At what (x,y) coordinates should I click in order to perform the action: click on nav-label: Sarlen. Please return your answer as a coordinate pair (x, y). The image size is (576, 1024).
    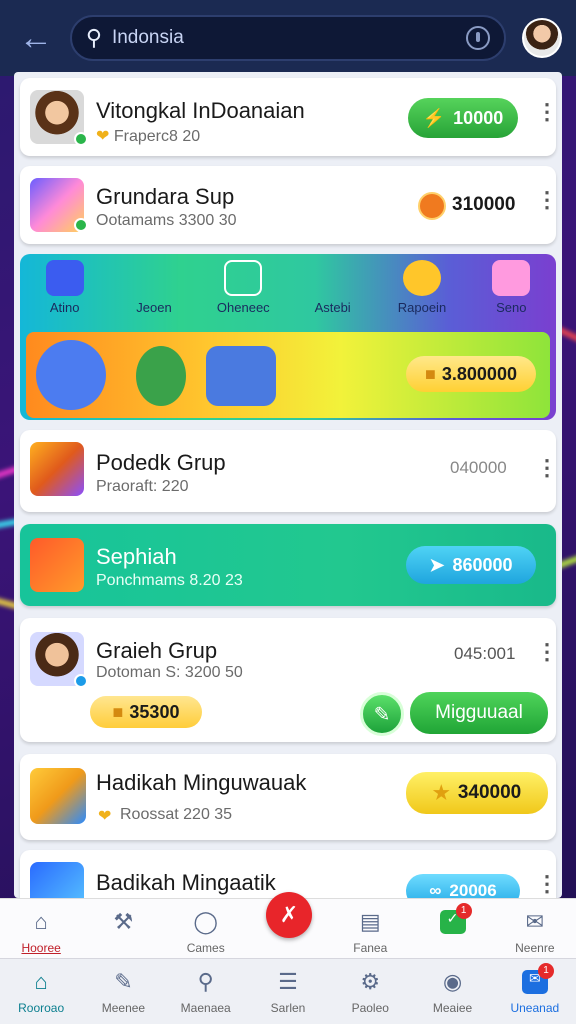
    Looking at the image, I should click on (288, 1008).